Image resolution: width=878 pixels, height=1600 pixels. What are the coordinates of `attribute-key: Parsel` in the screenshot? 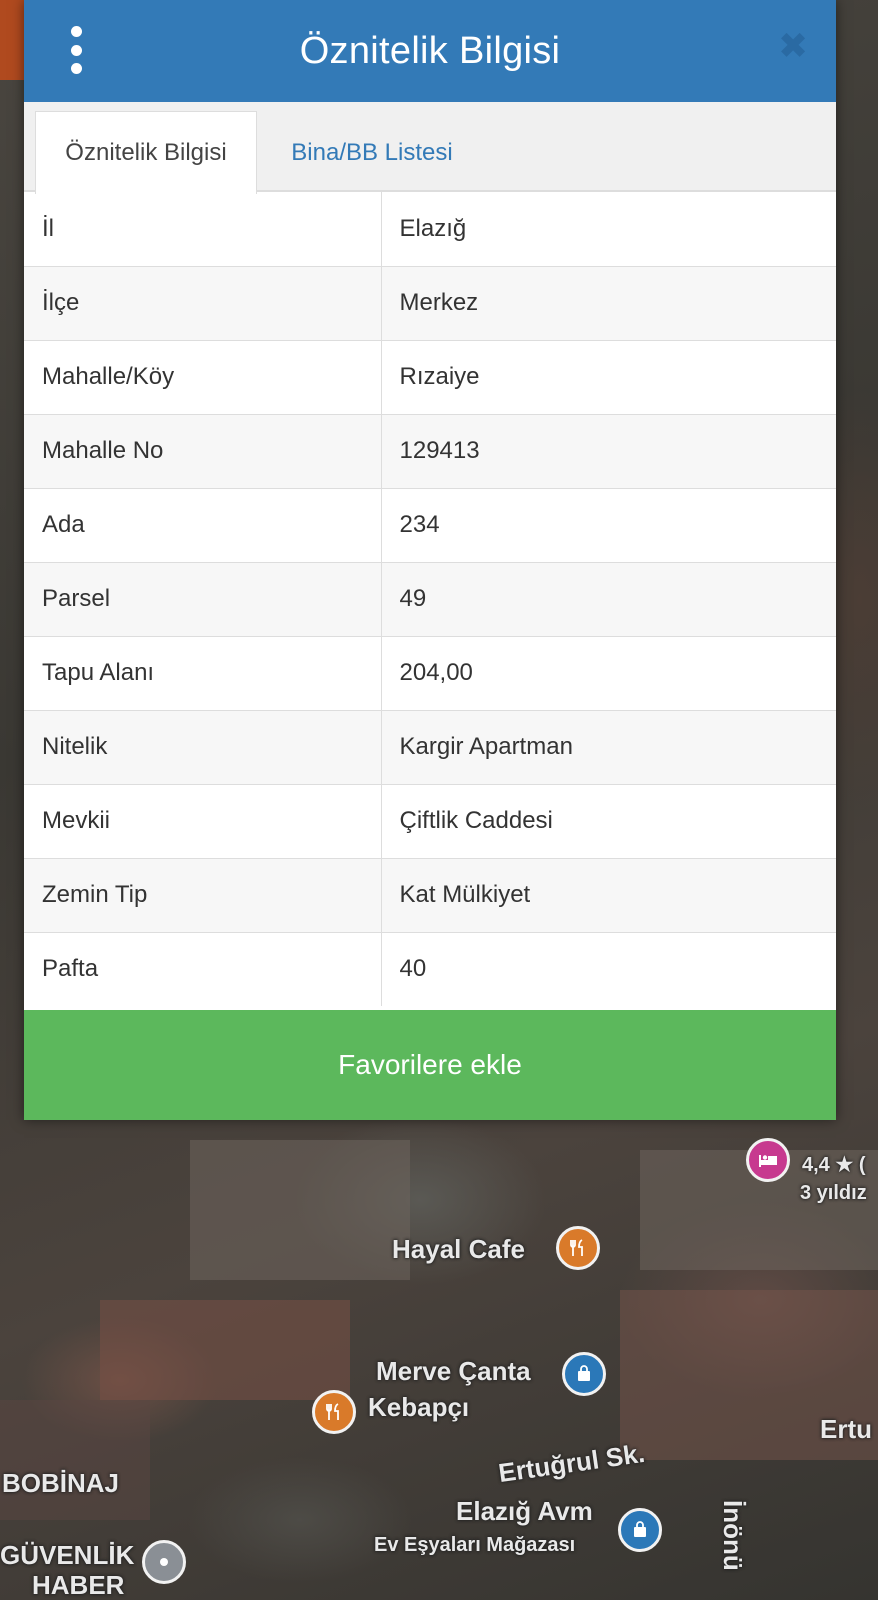 It's located at (203, 599).